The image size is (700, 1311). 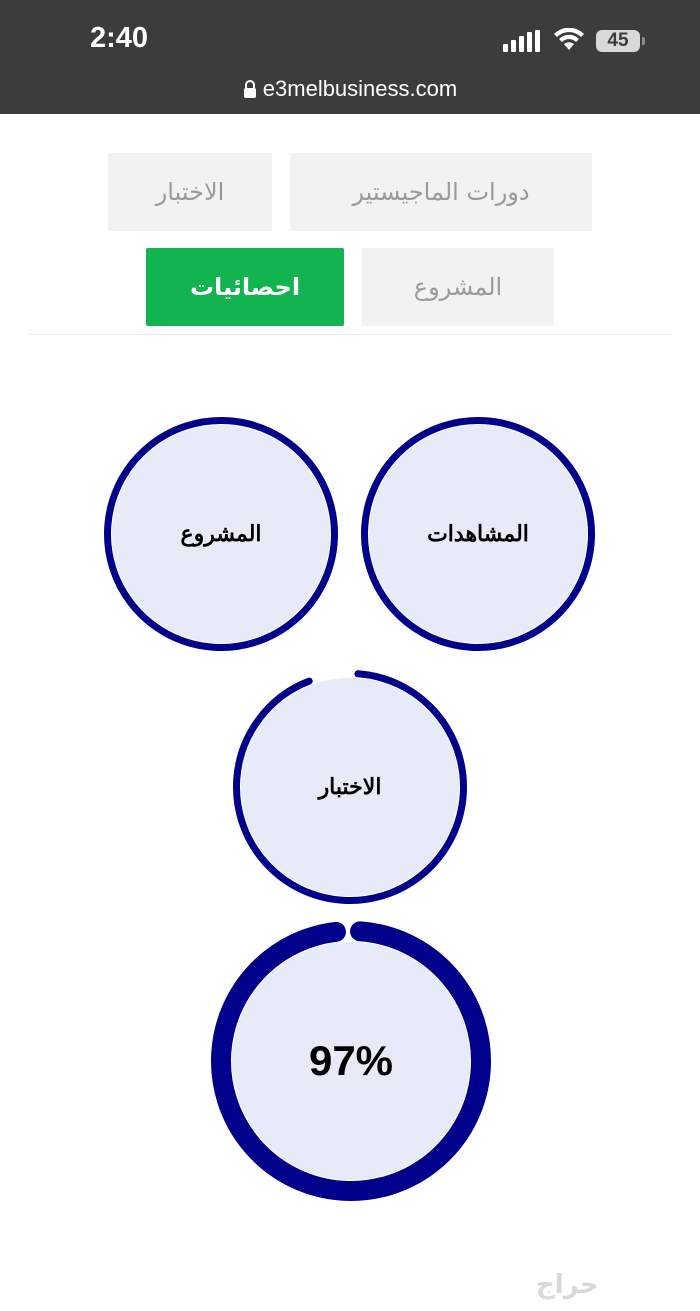 I want to click on stat-project: المشروع, so click(x=221, y=534).